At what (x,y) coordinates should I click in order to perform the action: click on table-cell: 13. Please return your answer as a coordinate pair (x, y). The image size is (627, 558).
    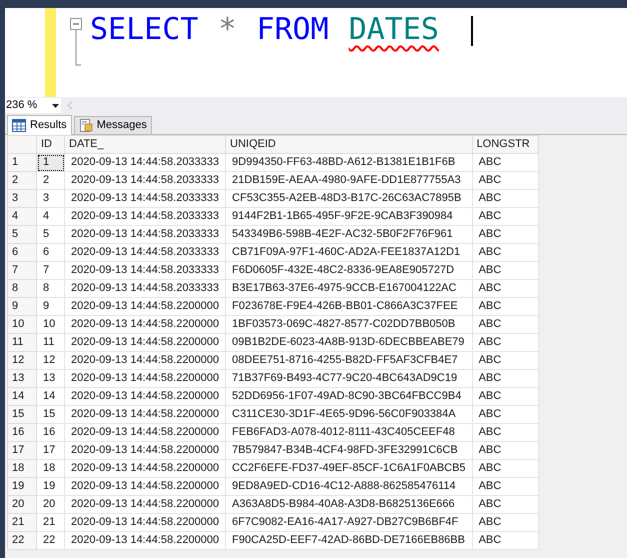
    Looking at the image, I should click on (50, 379).